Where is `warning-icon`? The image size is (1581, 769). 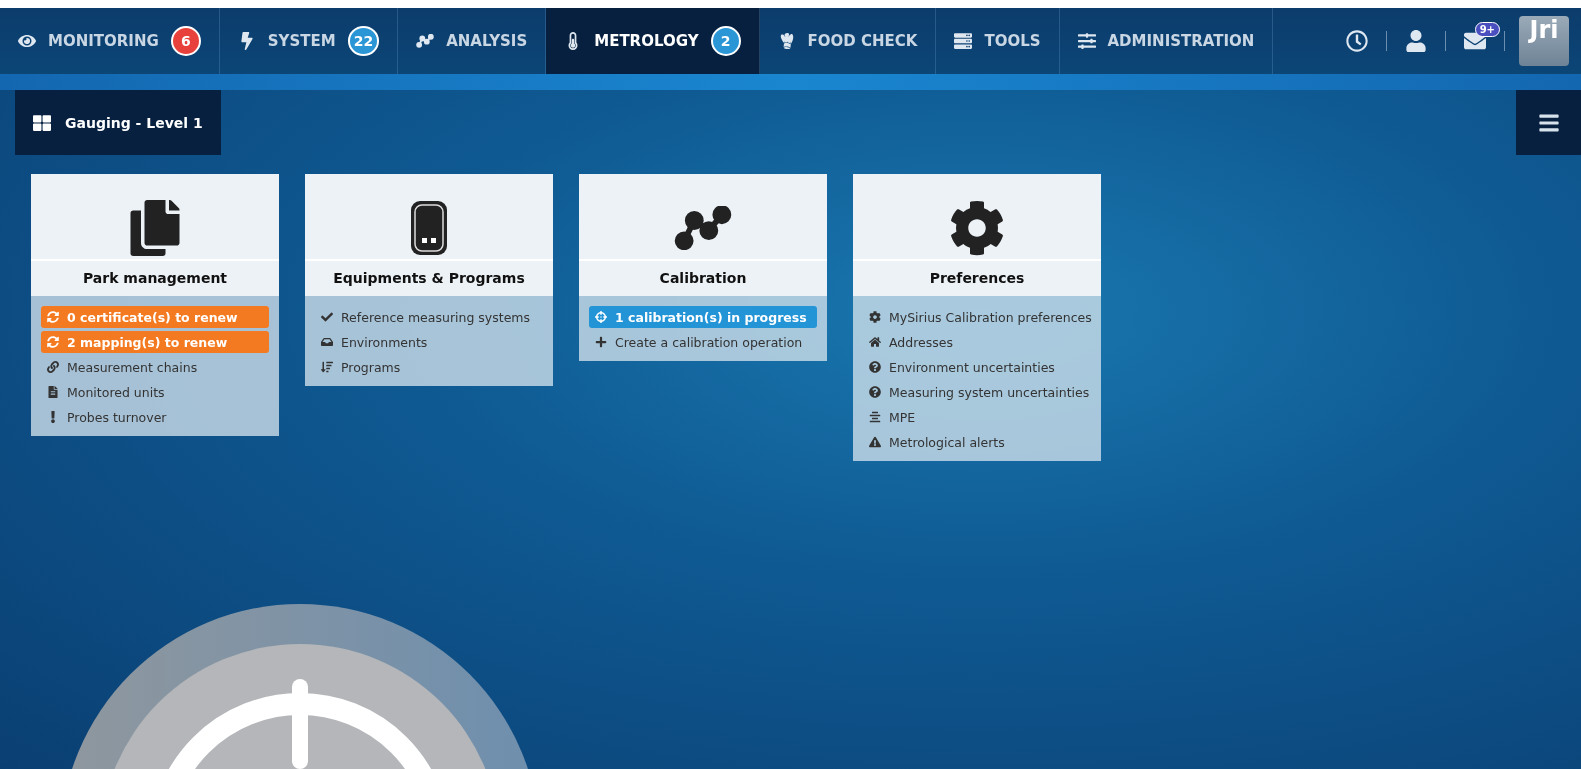 warning-icon is located at coordinates (875, 442).